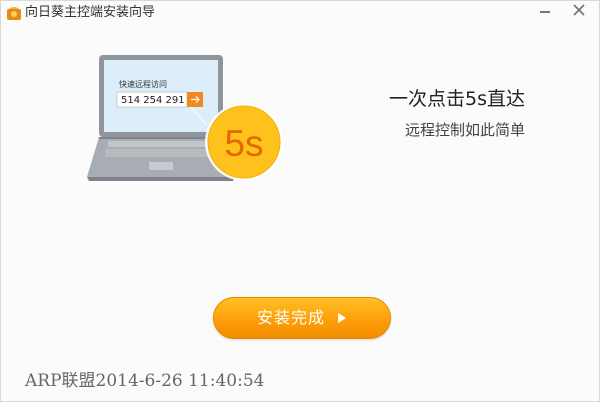 This screenshot has width=600, height=402. I want to click on promo-subline: 远程控制如此简单, so click(464, 130).